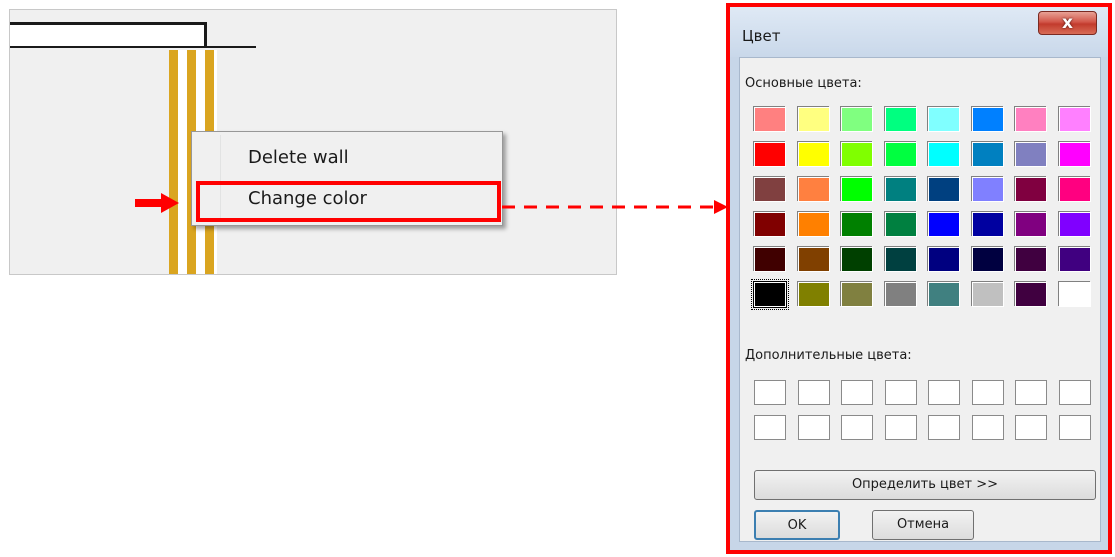 This screenshot has height=557, width=1115. Describe the element at coordinates (761, 36) in the screenshot. I see `dialog-title: Цвет` at that location.